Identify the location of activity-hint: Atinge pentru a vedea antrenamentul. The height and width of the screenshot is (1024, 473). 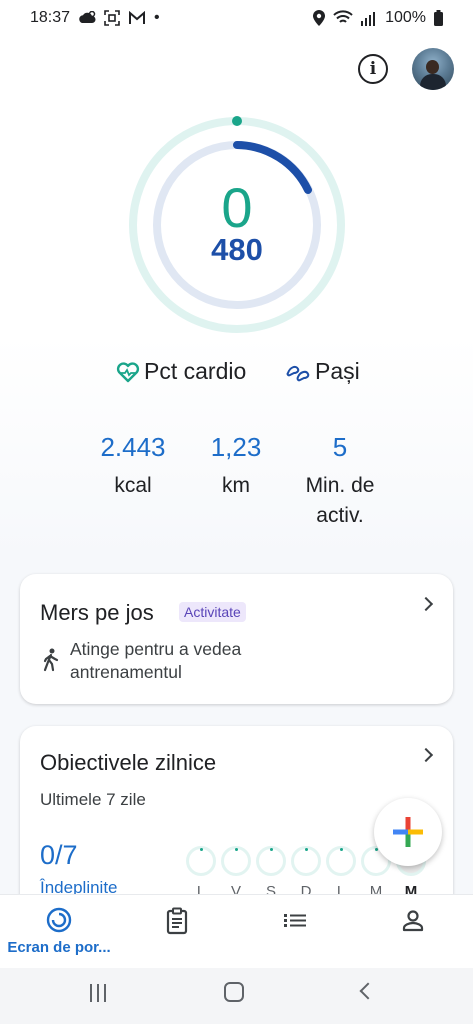
(200, 661).